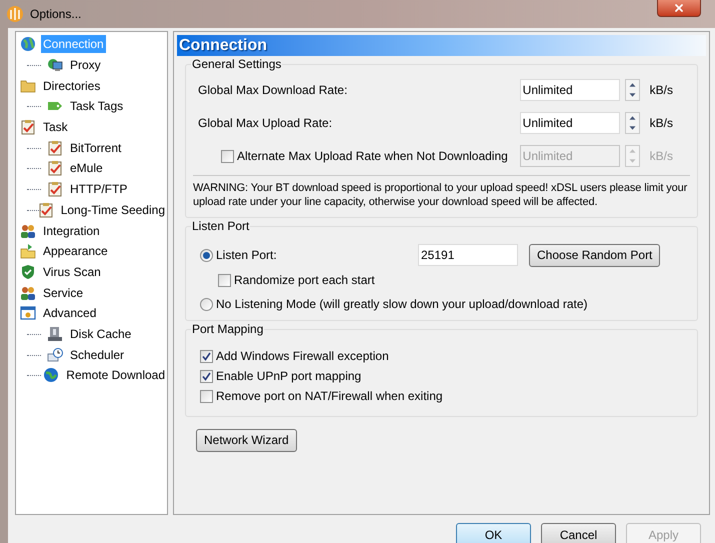  I want to click on tree-item: Service, so click(63, 293).